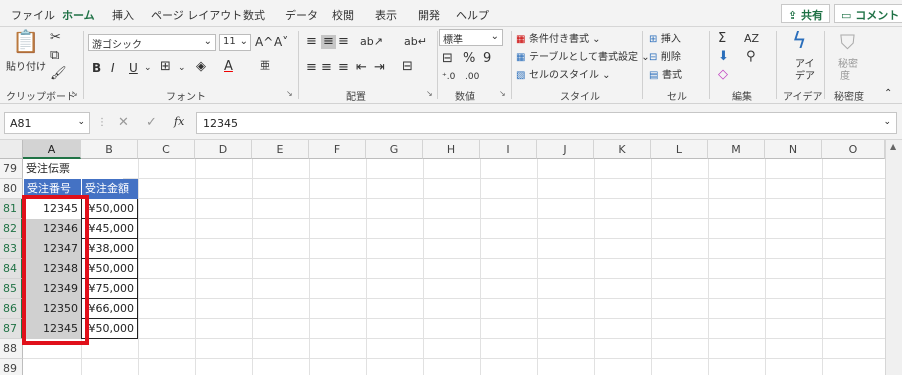 The image size is (902, 375). I want to click on col-header-l: L, so click(679, 149).